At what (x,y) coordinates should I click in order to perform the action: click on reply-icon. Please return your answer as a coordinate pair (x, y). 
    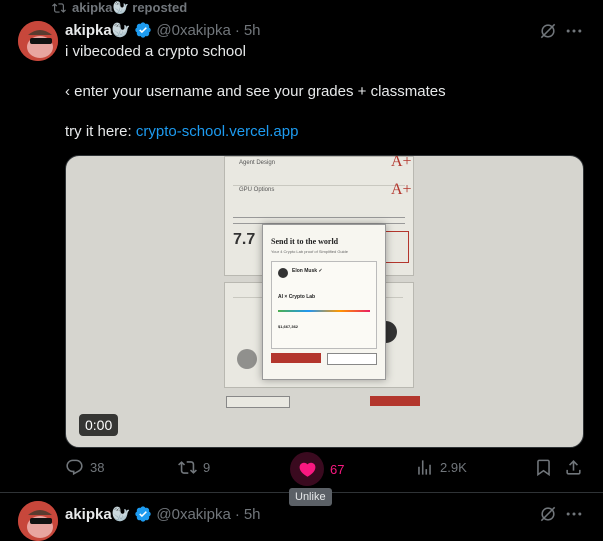
    Looking at the image, I should click on (74, 467).